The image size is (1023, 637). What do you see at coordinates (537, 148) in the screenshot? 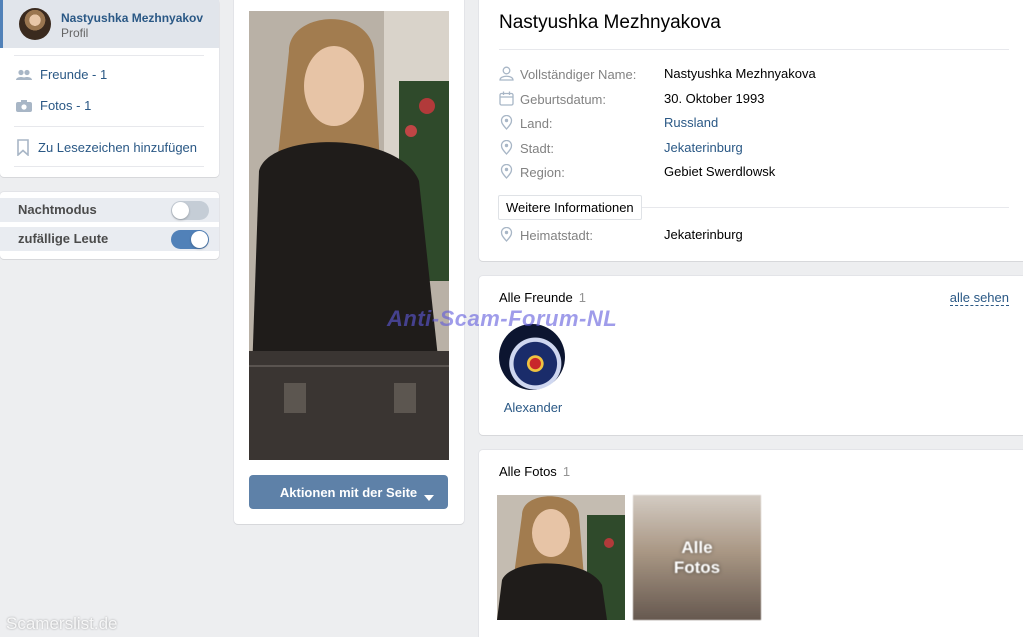
I see `info-label: Stadt:` at bounding box center [537, 148].